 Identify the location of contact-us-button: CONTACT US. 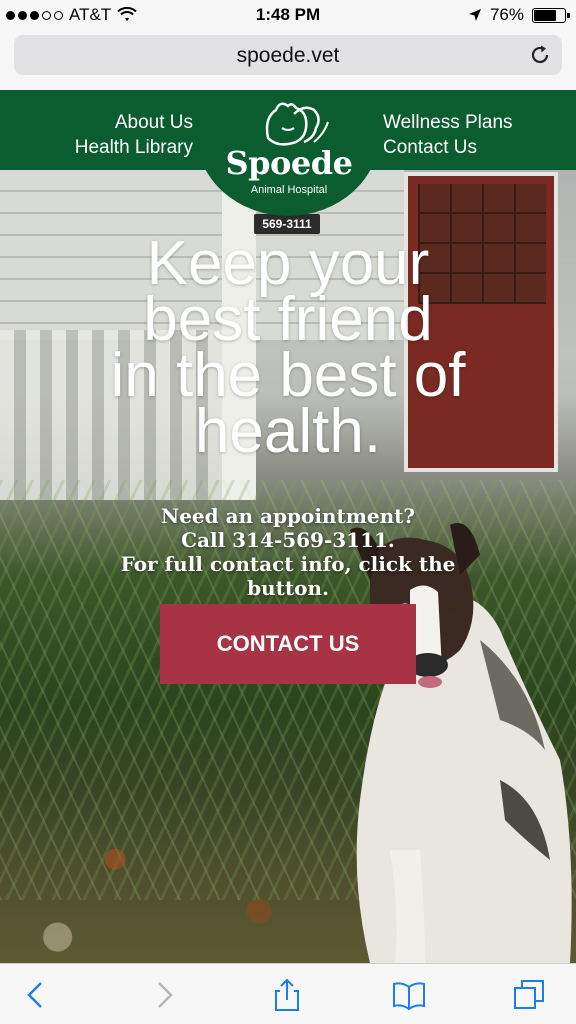
(288, 644).